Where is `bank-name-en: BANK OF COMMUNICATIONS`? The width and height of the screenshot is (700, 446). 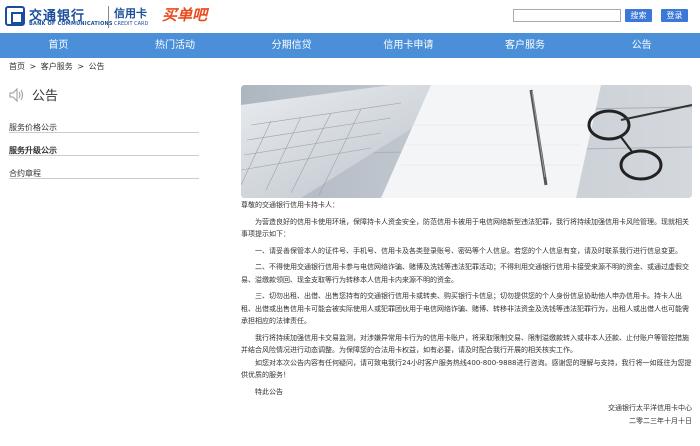 bank-name-en: BANK OF COMMUNICATIONS is located at coordinates (71, 24).